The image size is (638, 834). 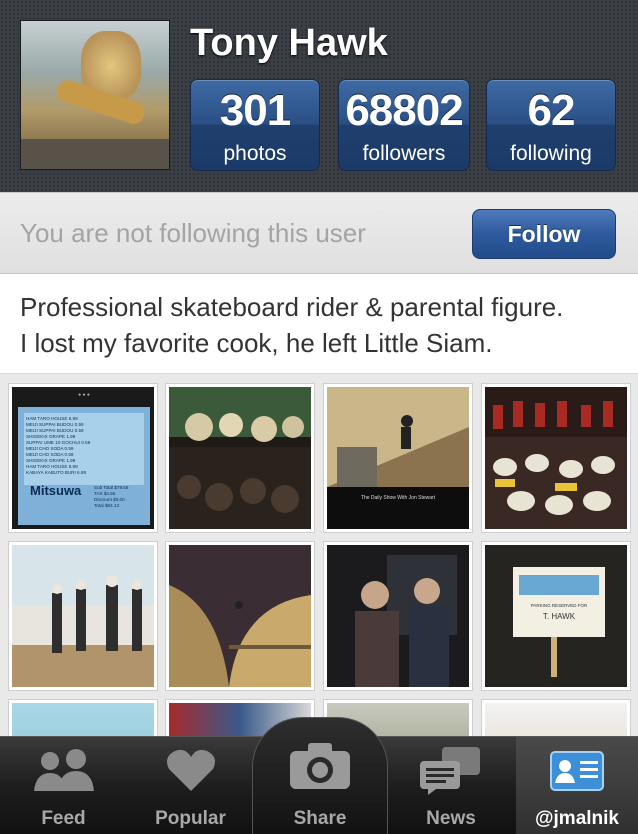 What do you see at coordinates (451, 818) in the screenshot?
I see `tab-news-label: News` at bounding box center [451, 818].